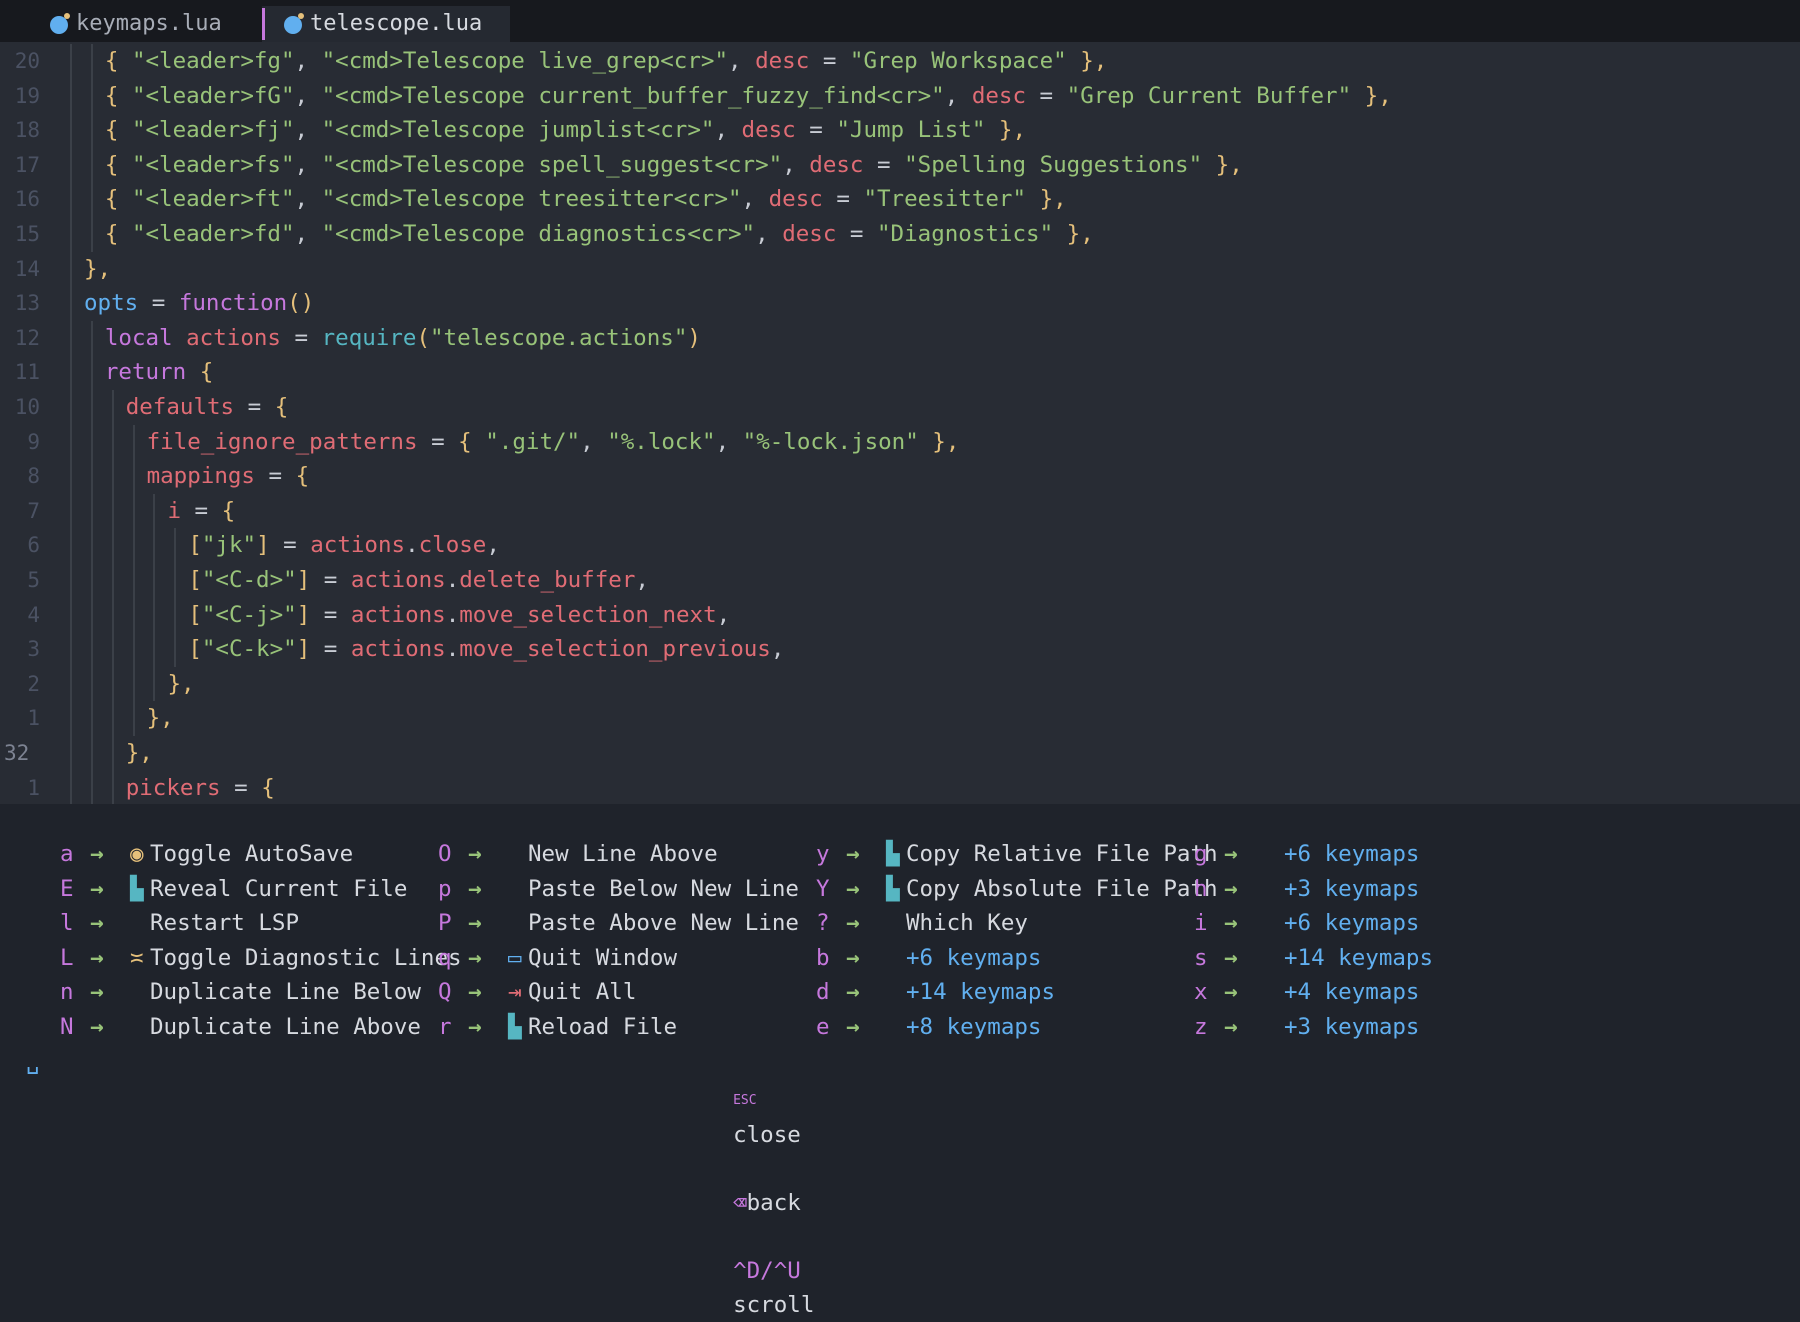 This screenshot has width=1800, height=1322. What do you see at coordinates (179, 923) in the screenshot?
I see `which-key-item: l → Restart LSP` at bounding box center [179, 923].